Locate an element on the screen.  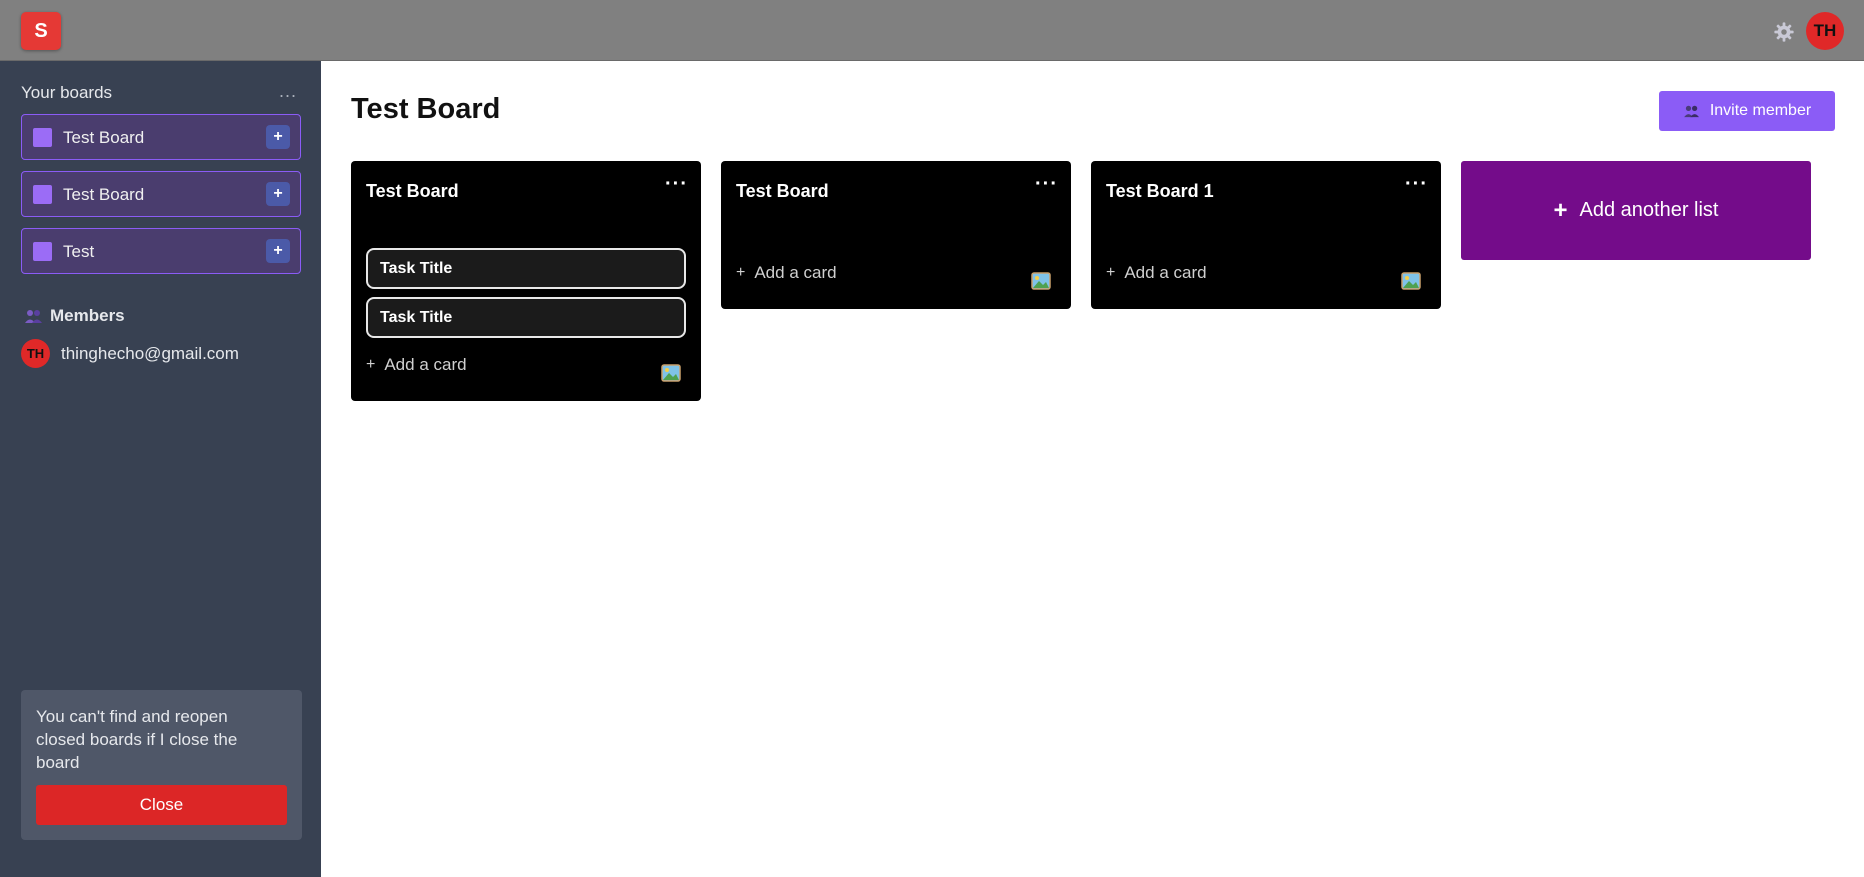
add-list-button: + Add another list is located at coordinates (1636, 210).